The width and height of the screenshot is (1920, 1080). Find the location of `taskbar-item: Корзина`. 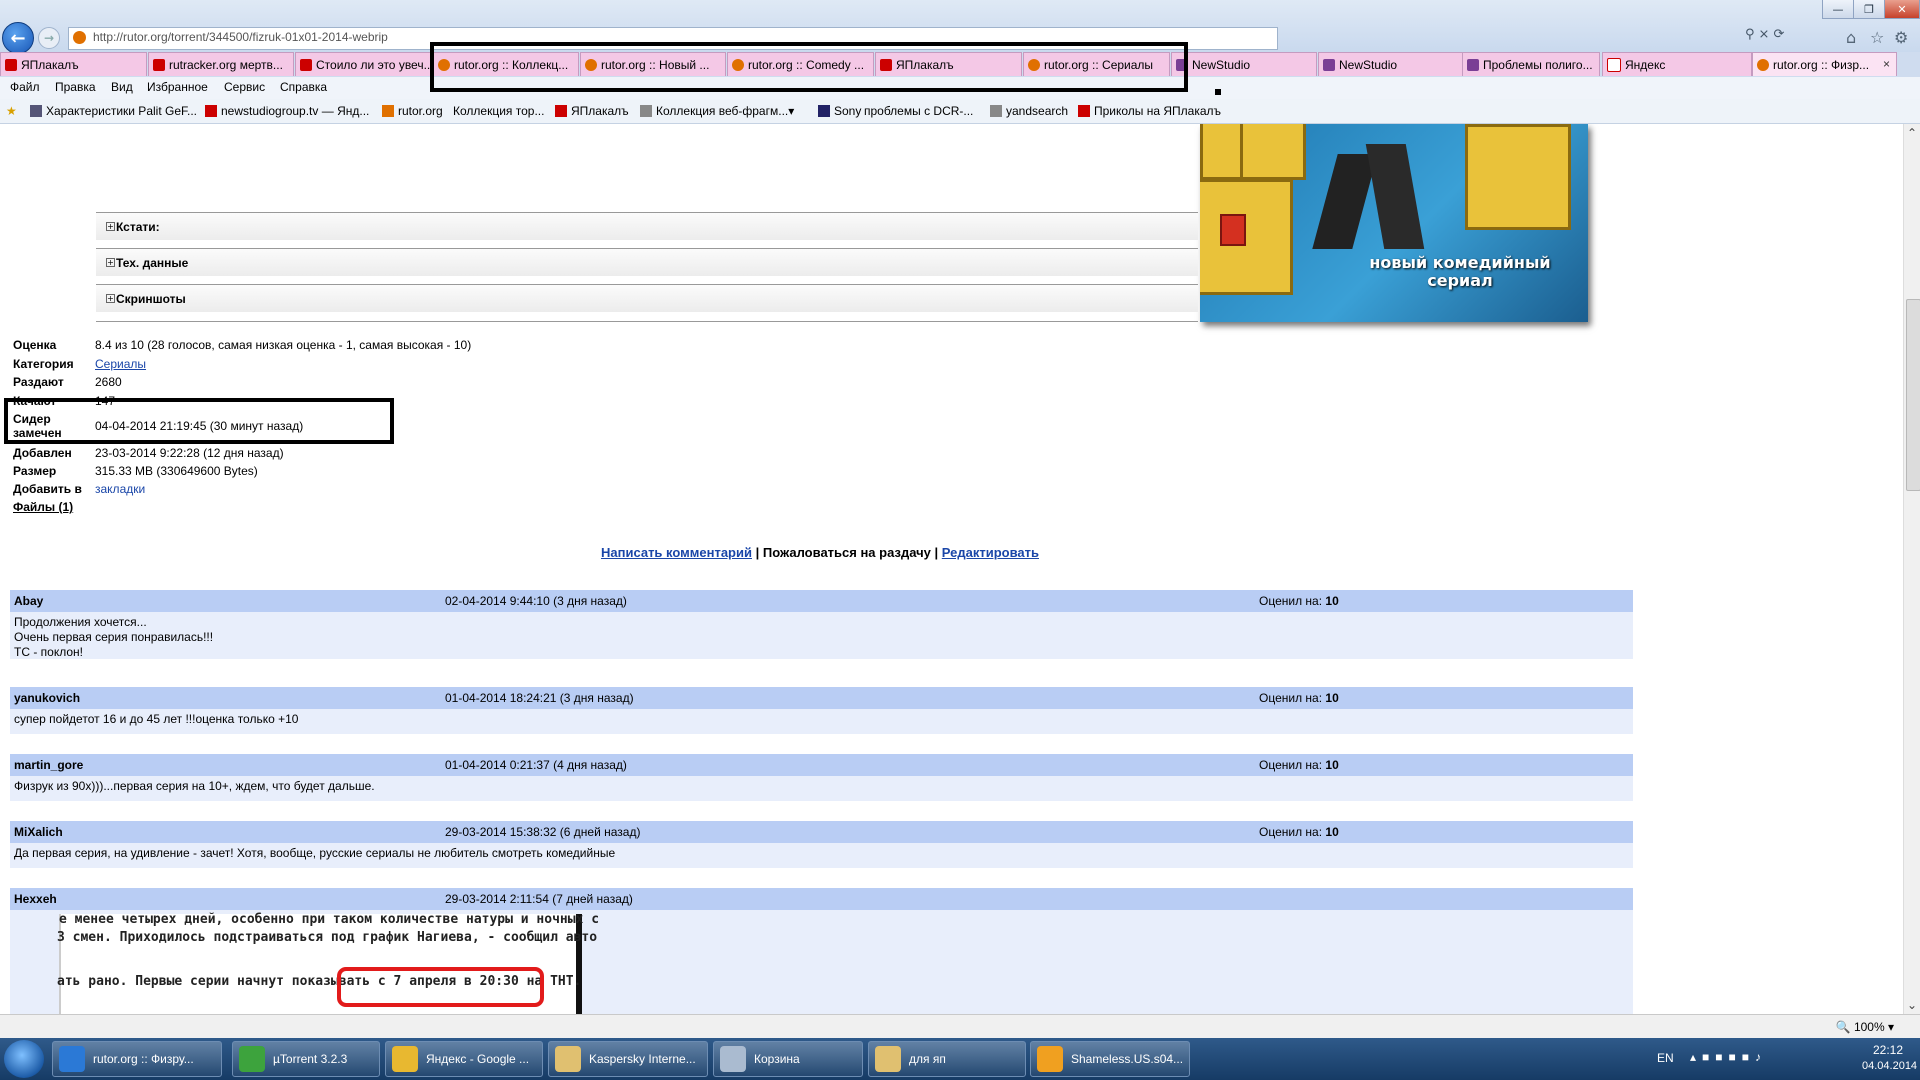

taskbar-item: Корзина is located at coordinates (788, 1059).